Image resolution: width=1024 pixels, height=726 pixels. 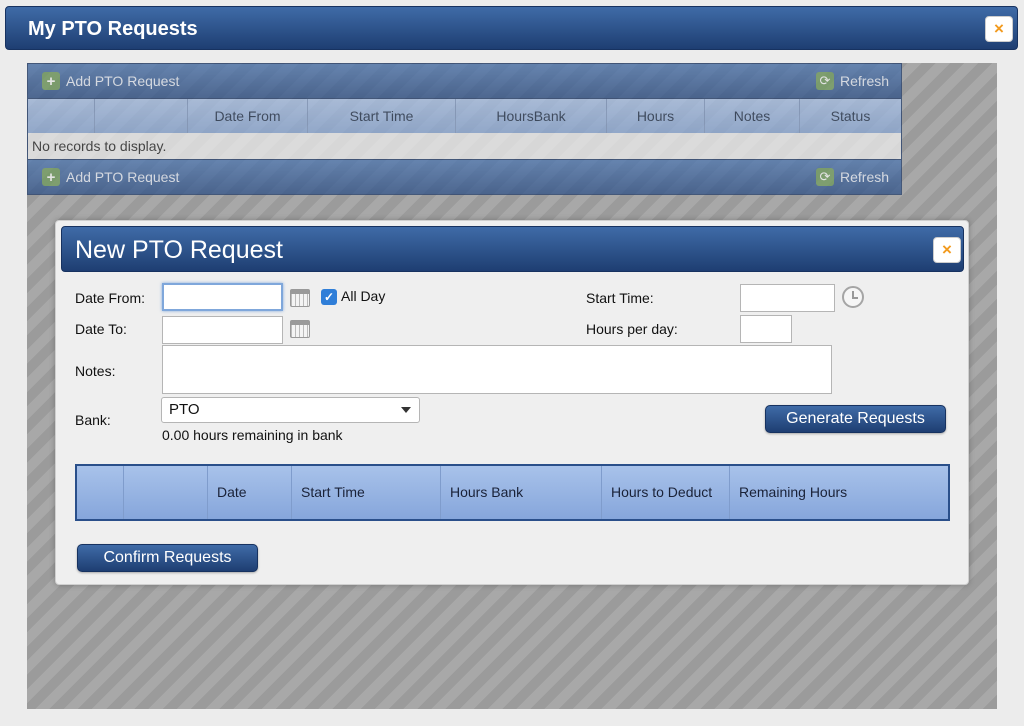 I want to click on grid-col-notes: Notes, so click(x=752, y=116).